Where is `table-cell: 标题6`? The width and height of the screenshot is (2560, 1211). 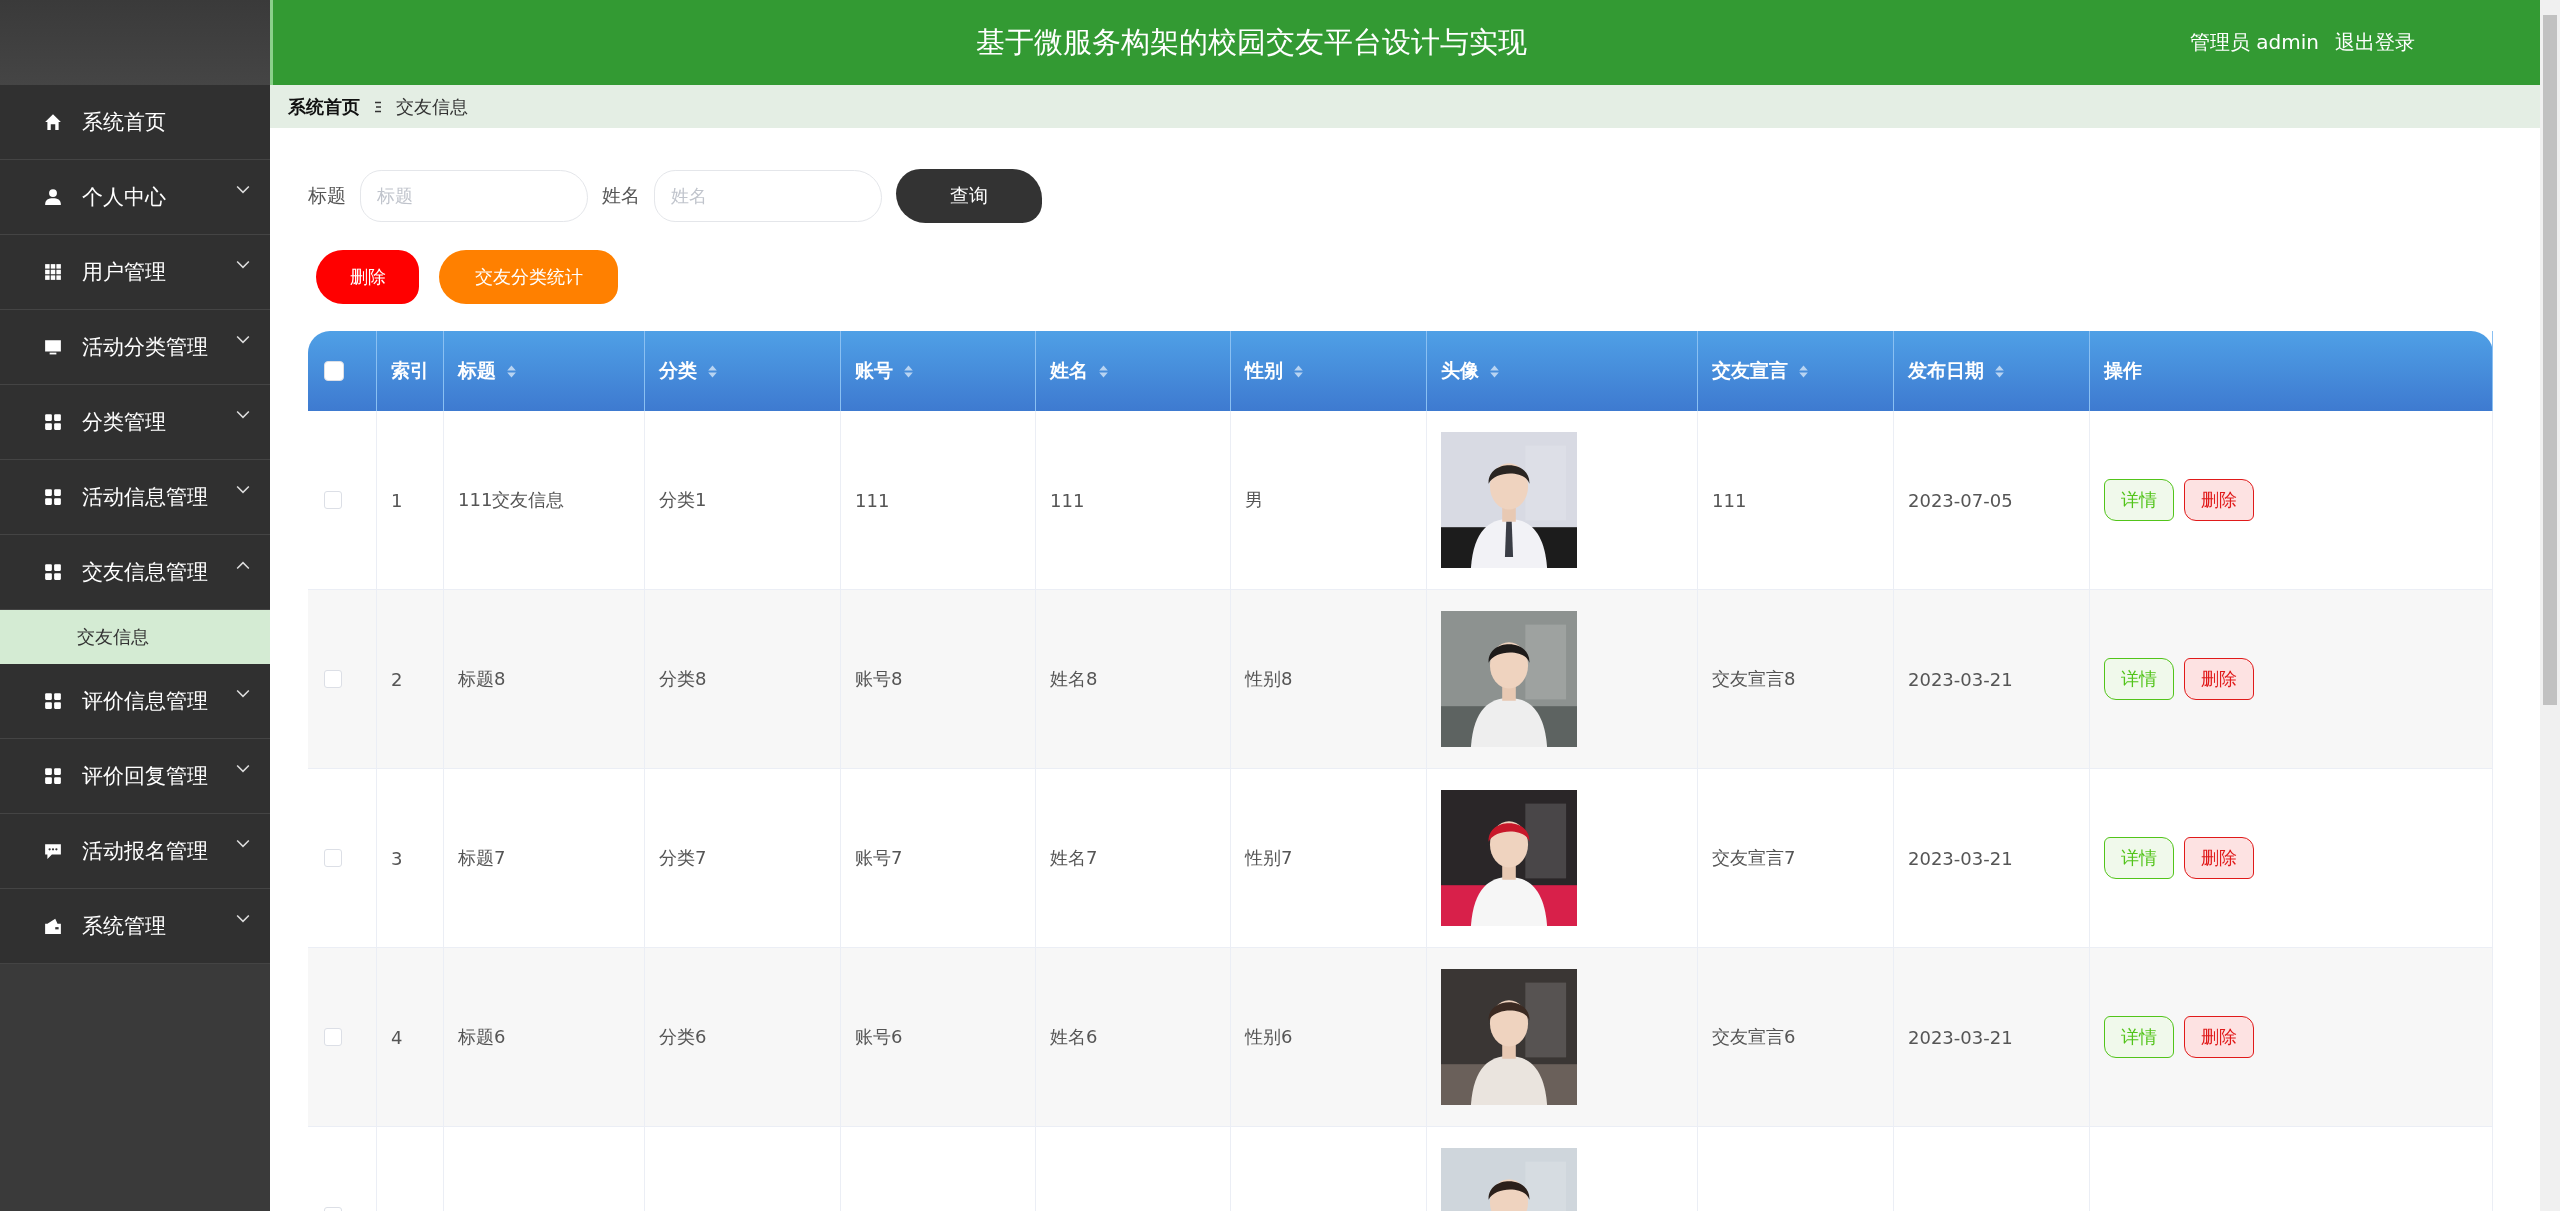 table-cell: 标题6 is located at coordinates (482, 1037).